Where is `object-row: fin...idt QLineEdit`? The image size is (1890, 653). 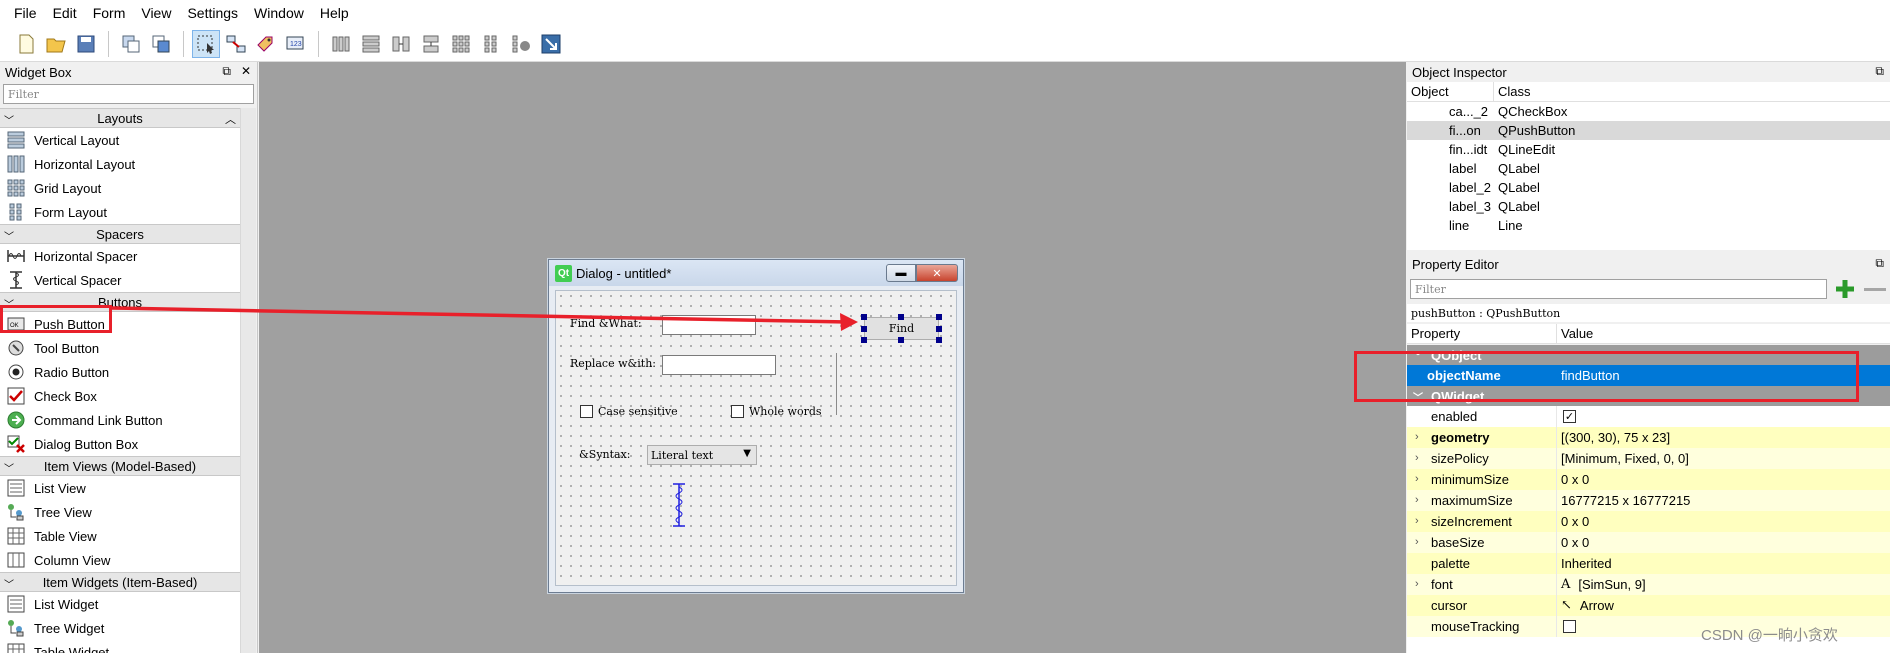
object-row: fin...idt QLineEdit is located at coordinates (1648, 149).